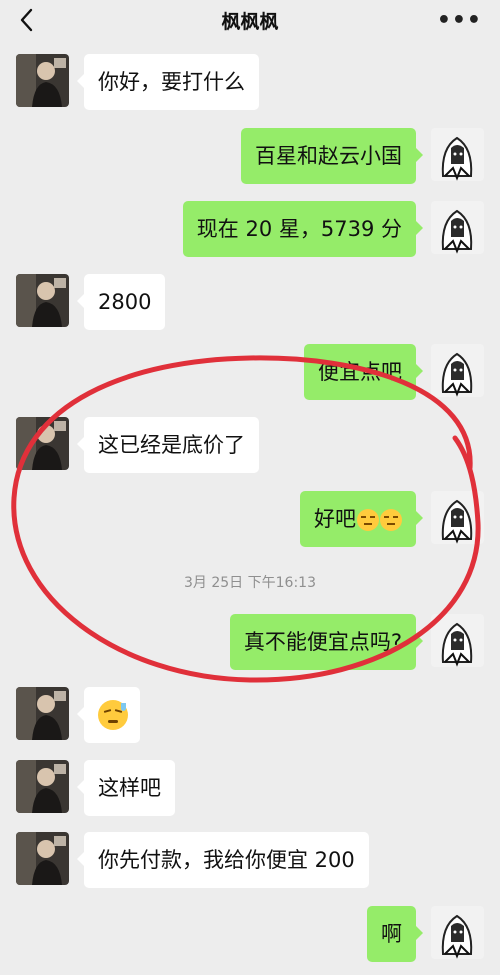 The image size is (500, 975). Describe the element at coordinates (223, 860) in the screenshot. I see `received-message-bubble: 你先付款，我给你便宜 200` at that location.